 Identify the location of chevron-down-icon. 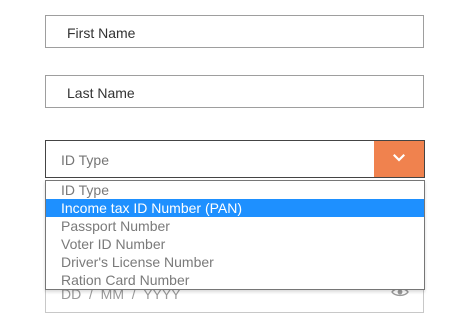
(399, 157).